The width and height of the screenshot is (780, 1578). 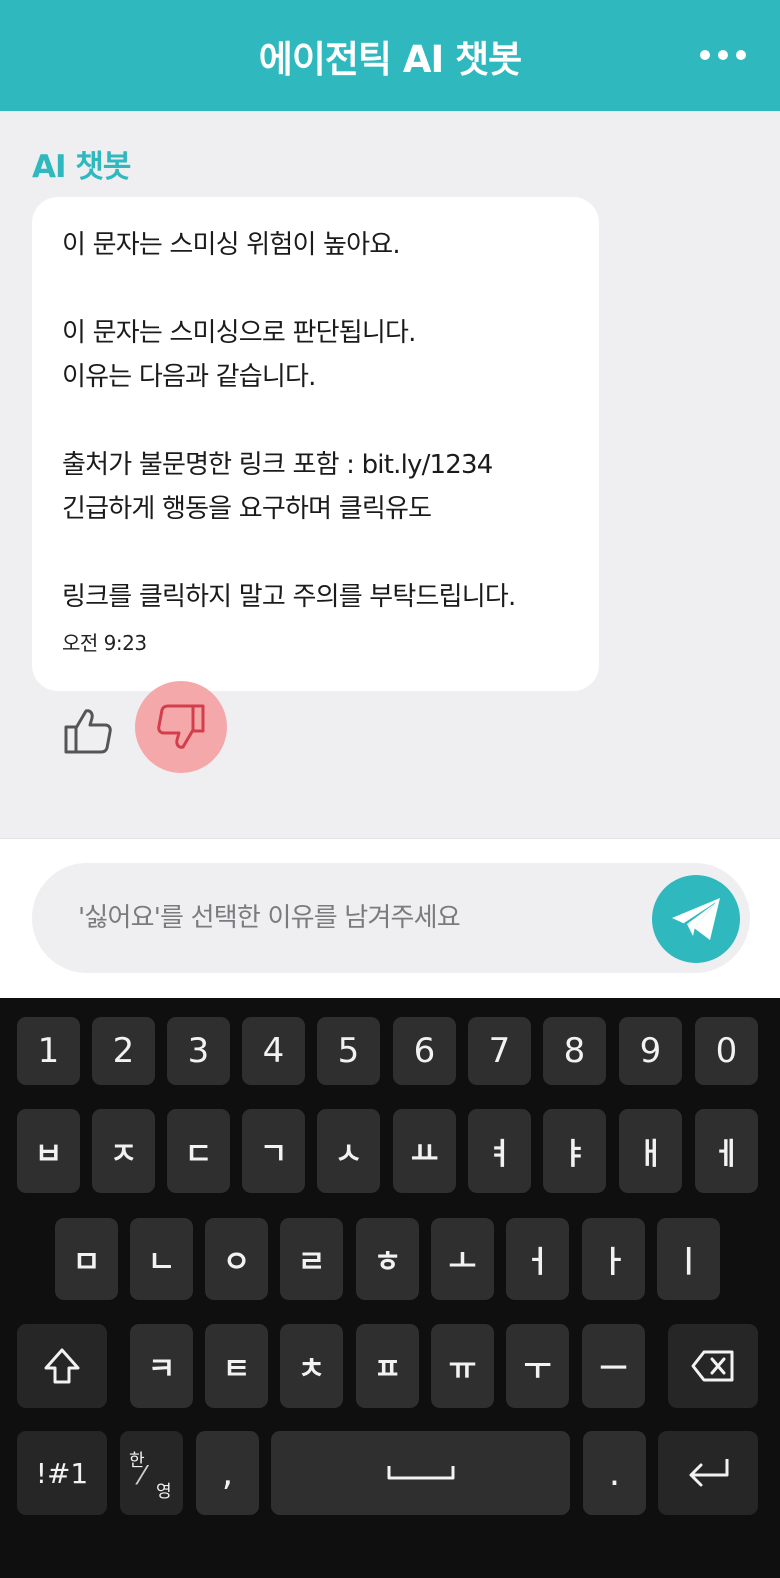 I want to click on key-jamo: ㅎ, so click(x=387, y=1259).